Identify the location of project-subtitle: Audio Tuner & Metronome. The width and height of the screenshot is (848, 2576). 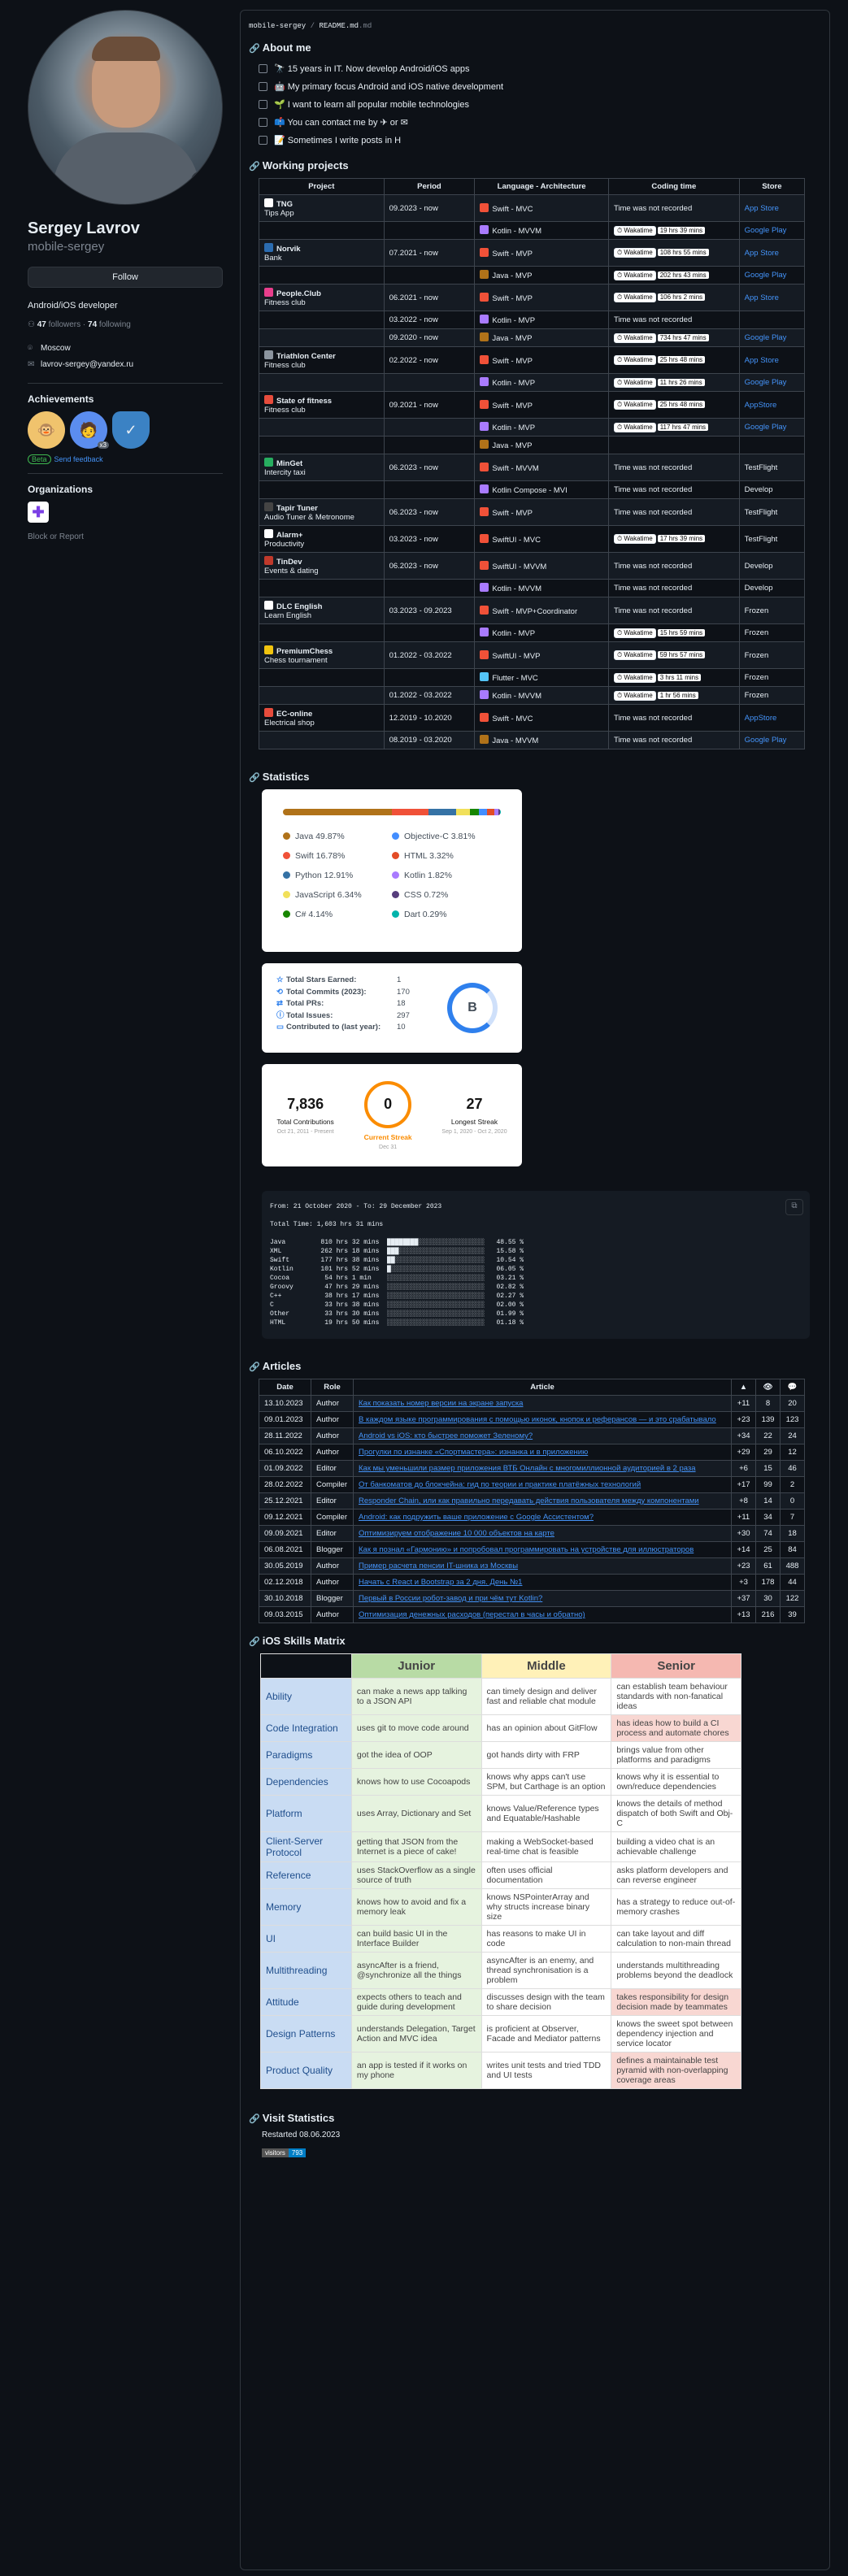
(309, 517).